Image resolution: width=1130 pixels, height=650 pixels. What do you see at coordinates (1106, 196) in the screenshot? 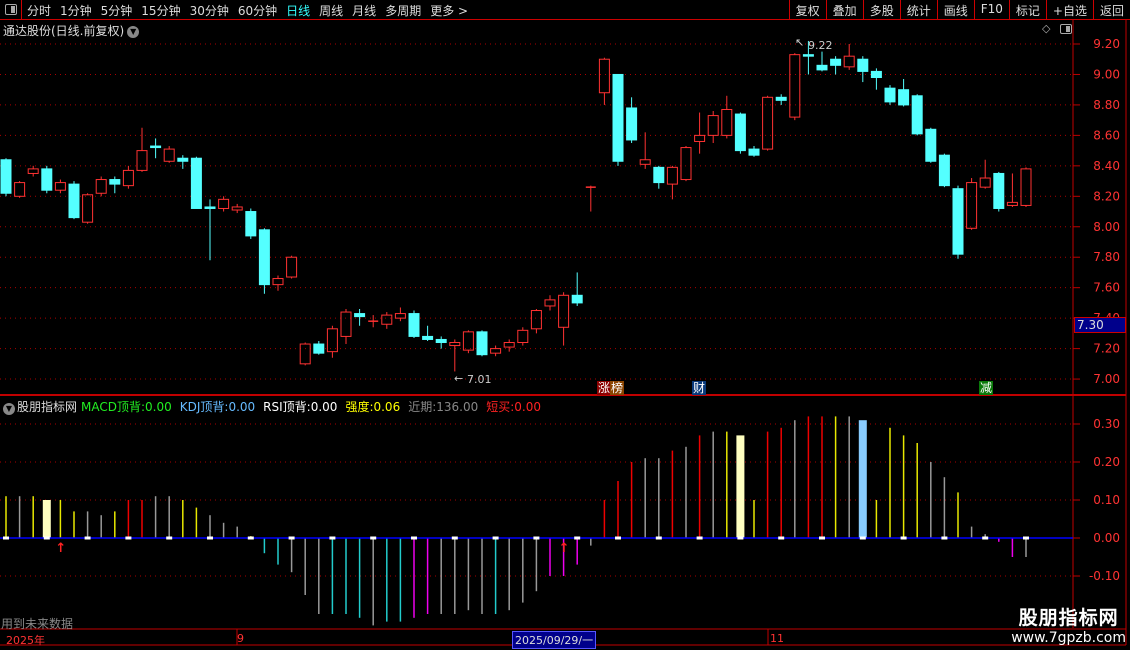
I see `price-tick-label: 8.20` at bounding box center [1106, 196].